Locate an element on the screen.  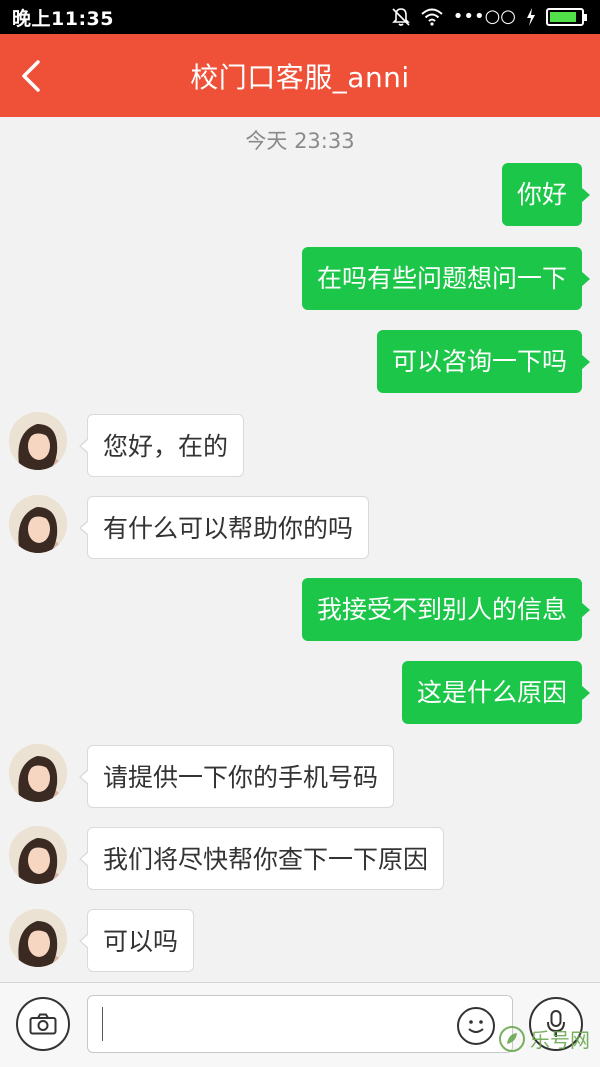
message-incoming: 可以吗 is located at coordinates (136, 940).